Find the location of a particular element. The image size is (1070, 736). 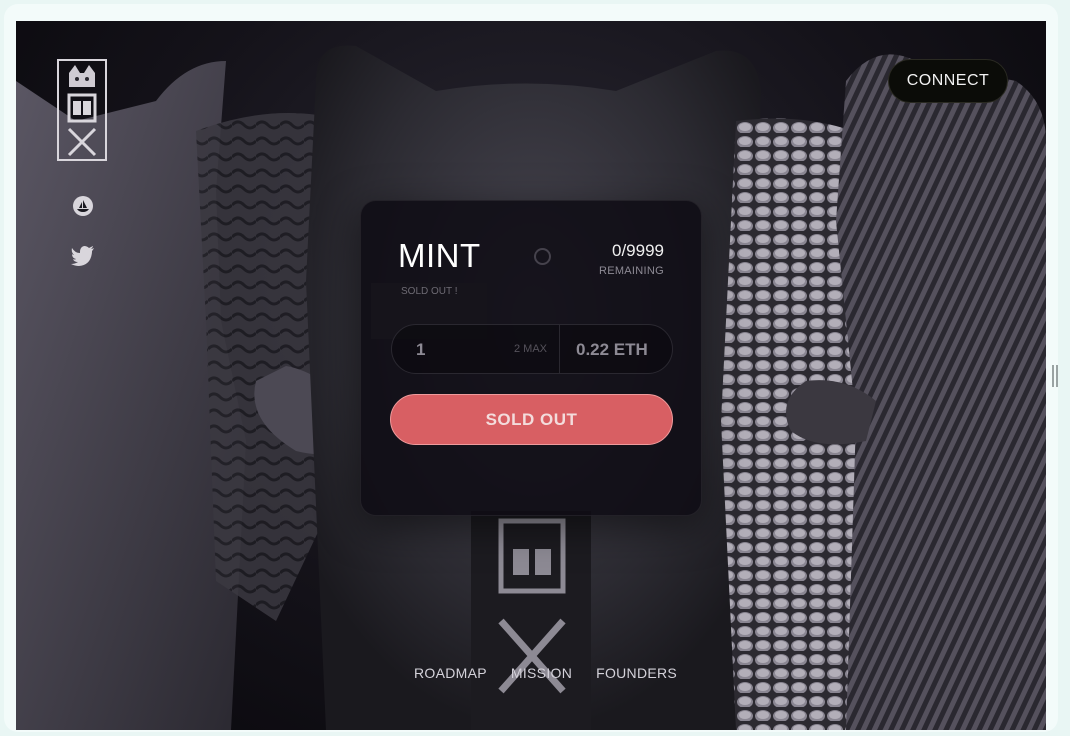

supply-count: 0/9999 is located at coordinates (638, 250).